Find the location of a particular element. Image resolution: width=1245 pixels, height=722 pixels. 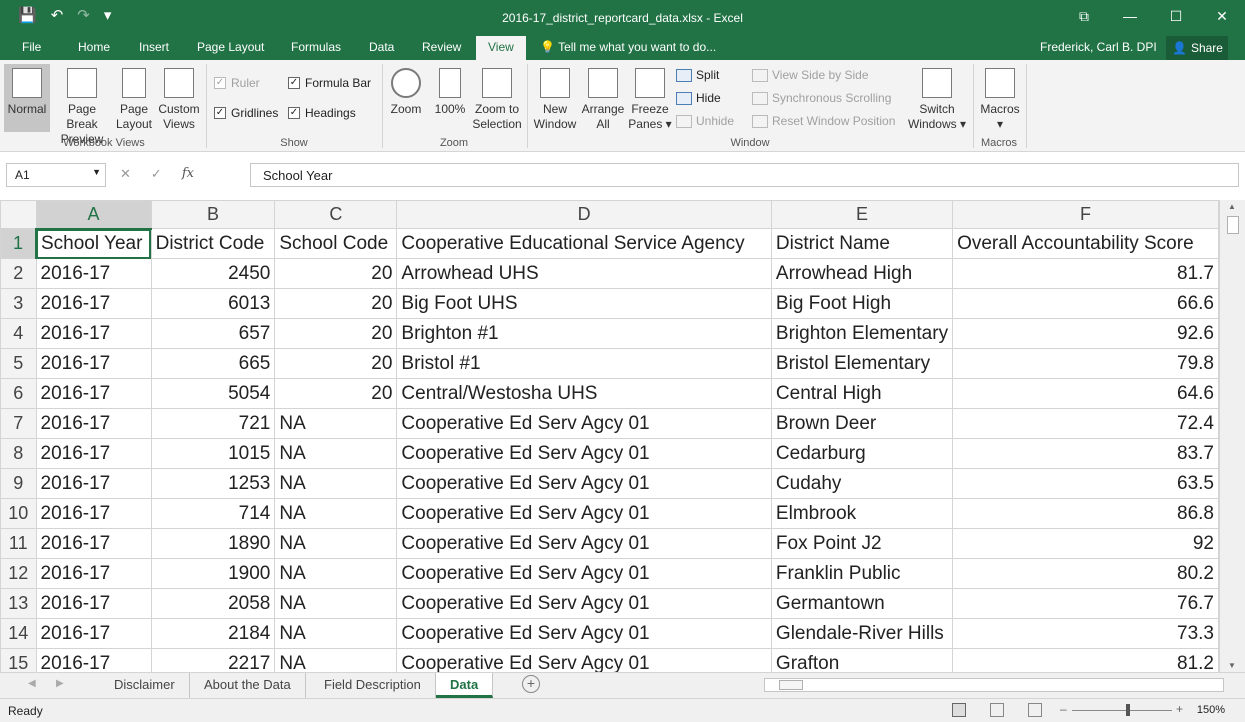

cell-d10: Cooperative Ed Serv Agcy 01 is located at coordinates (584, 513).